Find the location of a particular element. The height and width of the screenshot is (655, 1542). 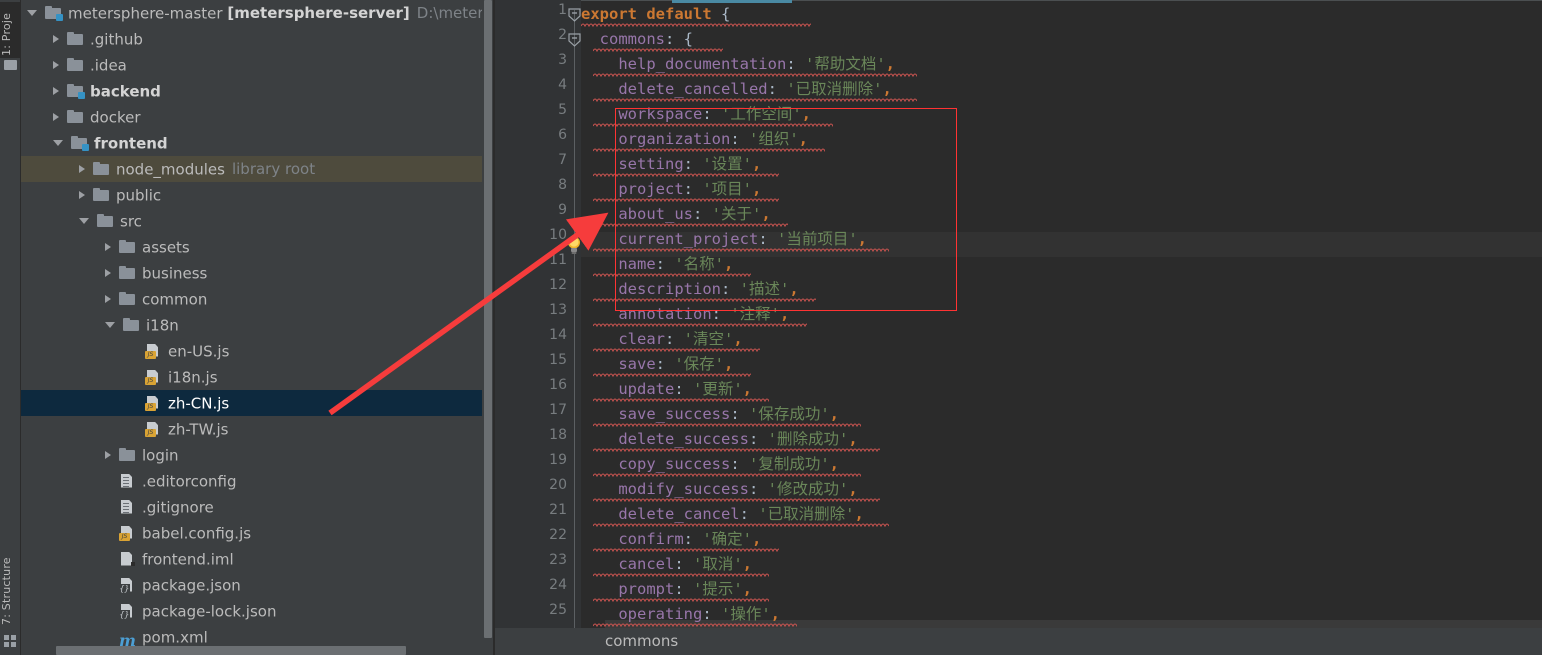

tree-item-backend: backend is located at coordinates (257, 91).